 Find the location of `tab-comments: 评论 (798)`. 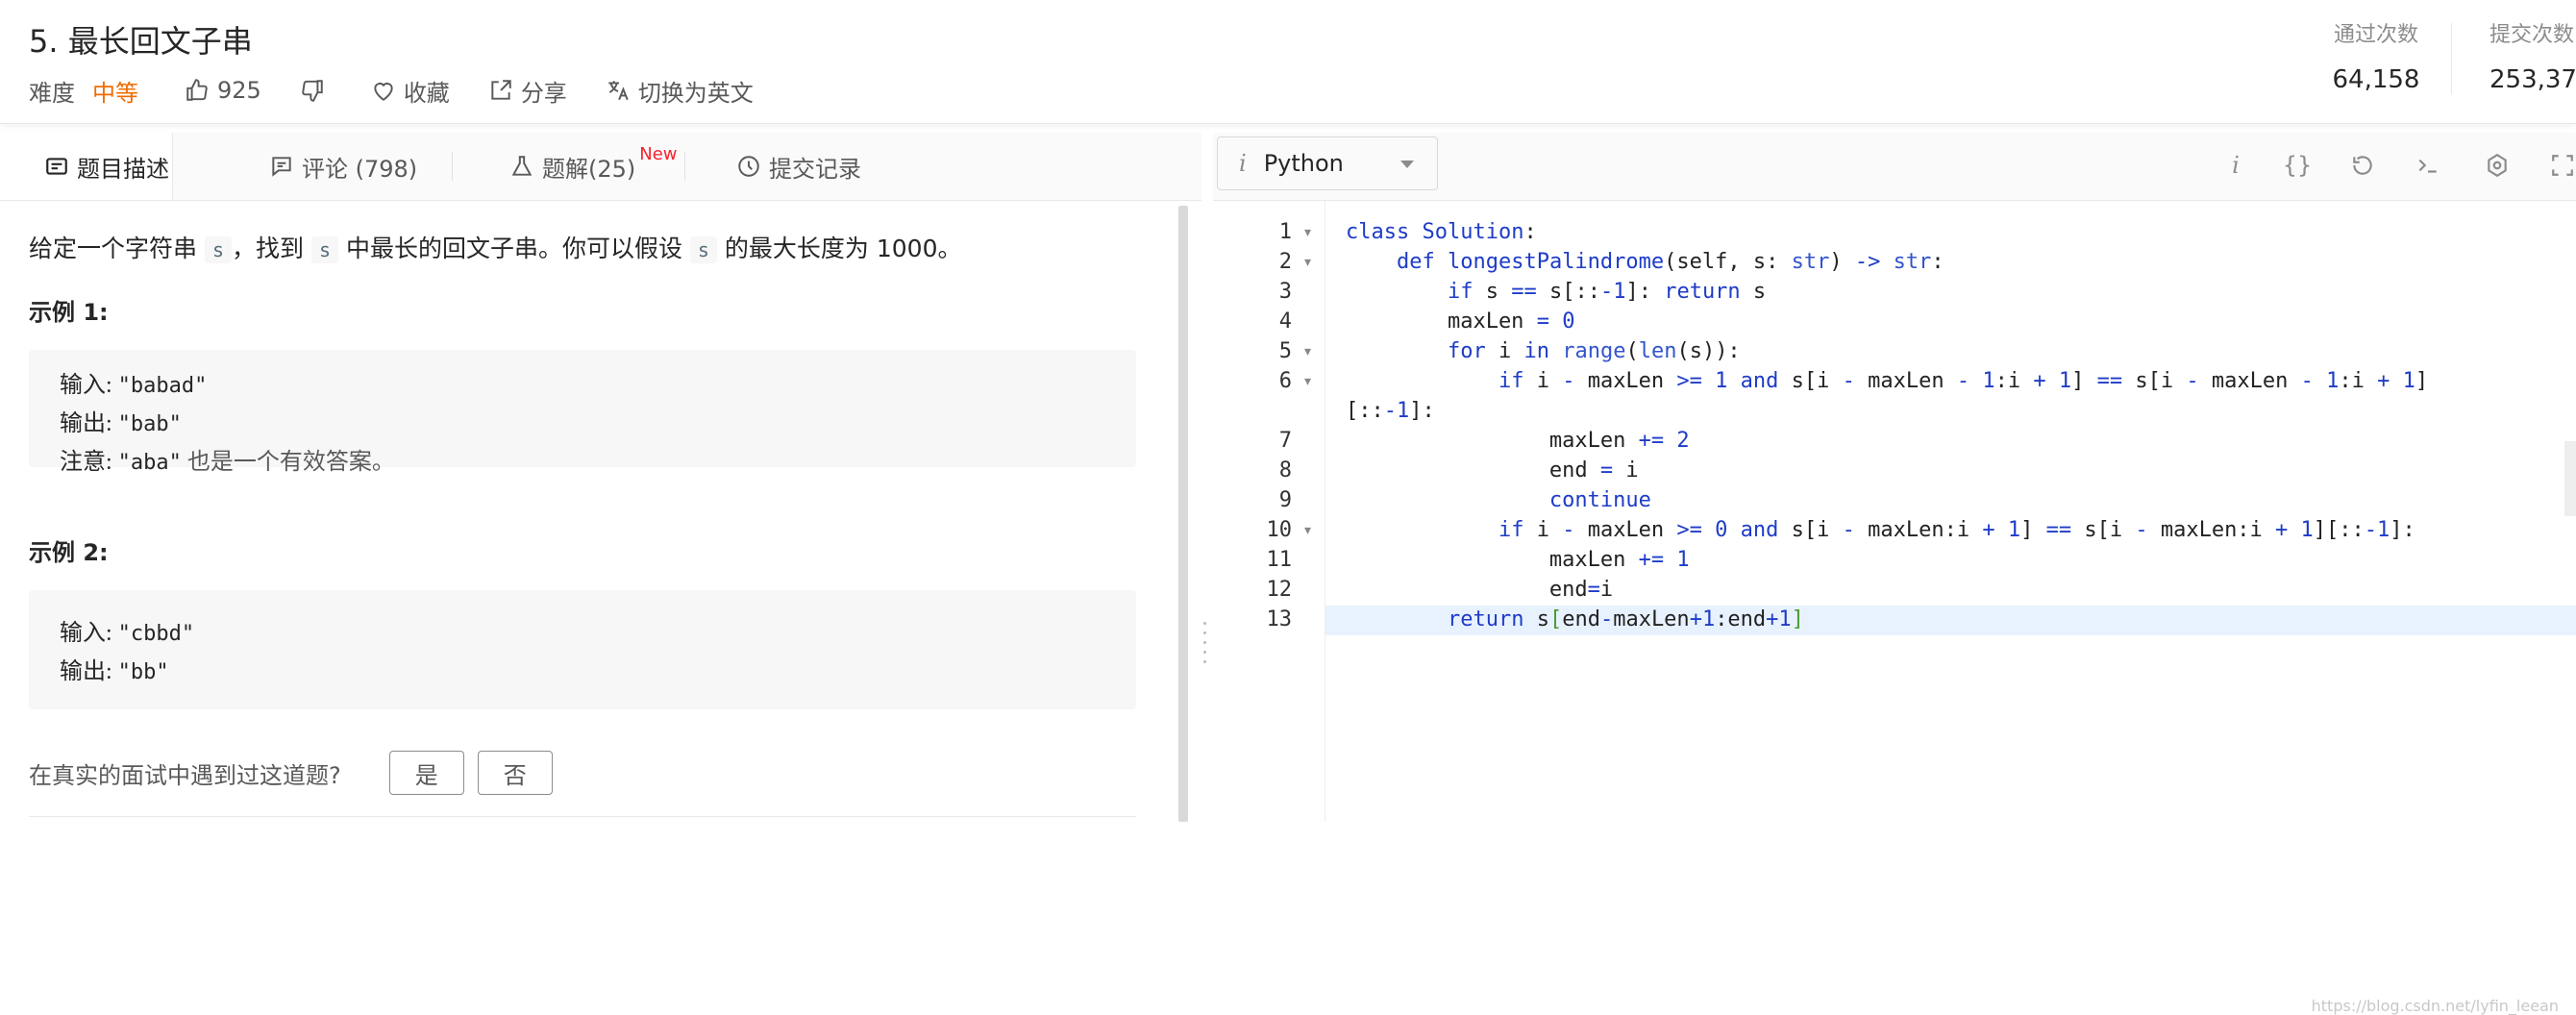

tab-comments: 评论 (798) is located at coordinates (343, 167).